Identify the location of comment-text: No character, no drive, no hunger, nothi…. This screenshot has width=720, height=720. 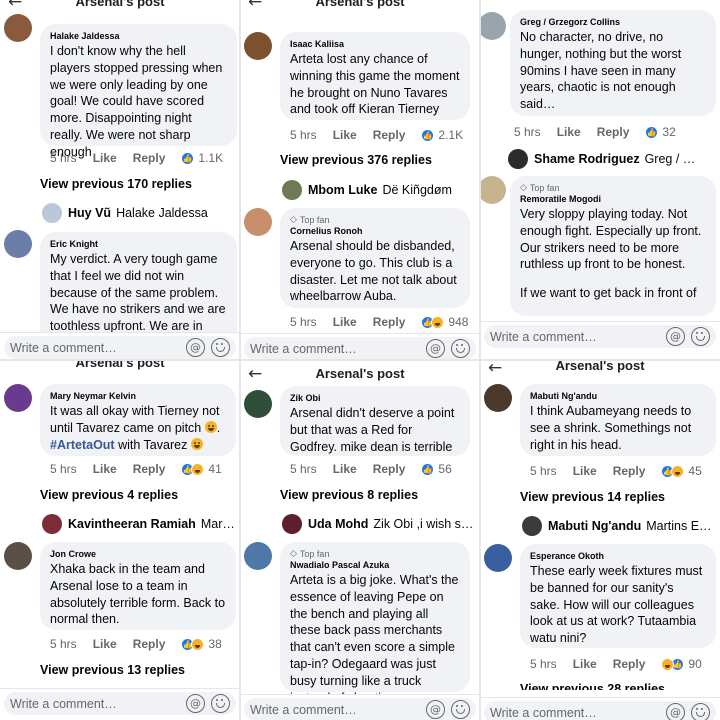
(601, 71).